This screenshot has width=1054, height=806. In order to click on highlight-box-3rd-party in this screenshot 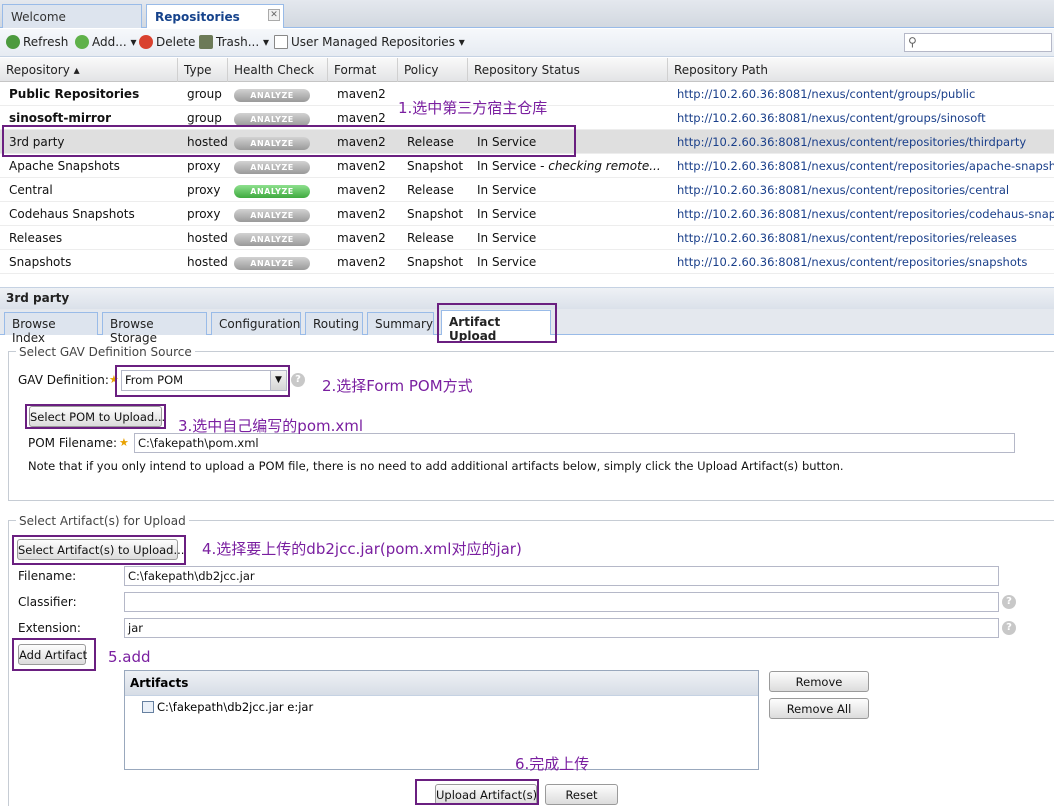, I will do `click(289, 141)`.